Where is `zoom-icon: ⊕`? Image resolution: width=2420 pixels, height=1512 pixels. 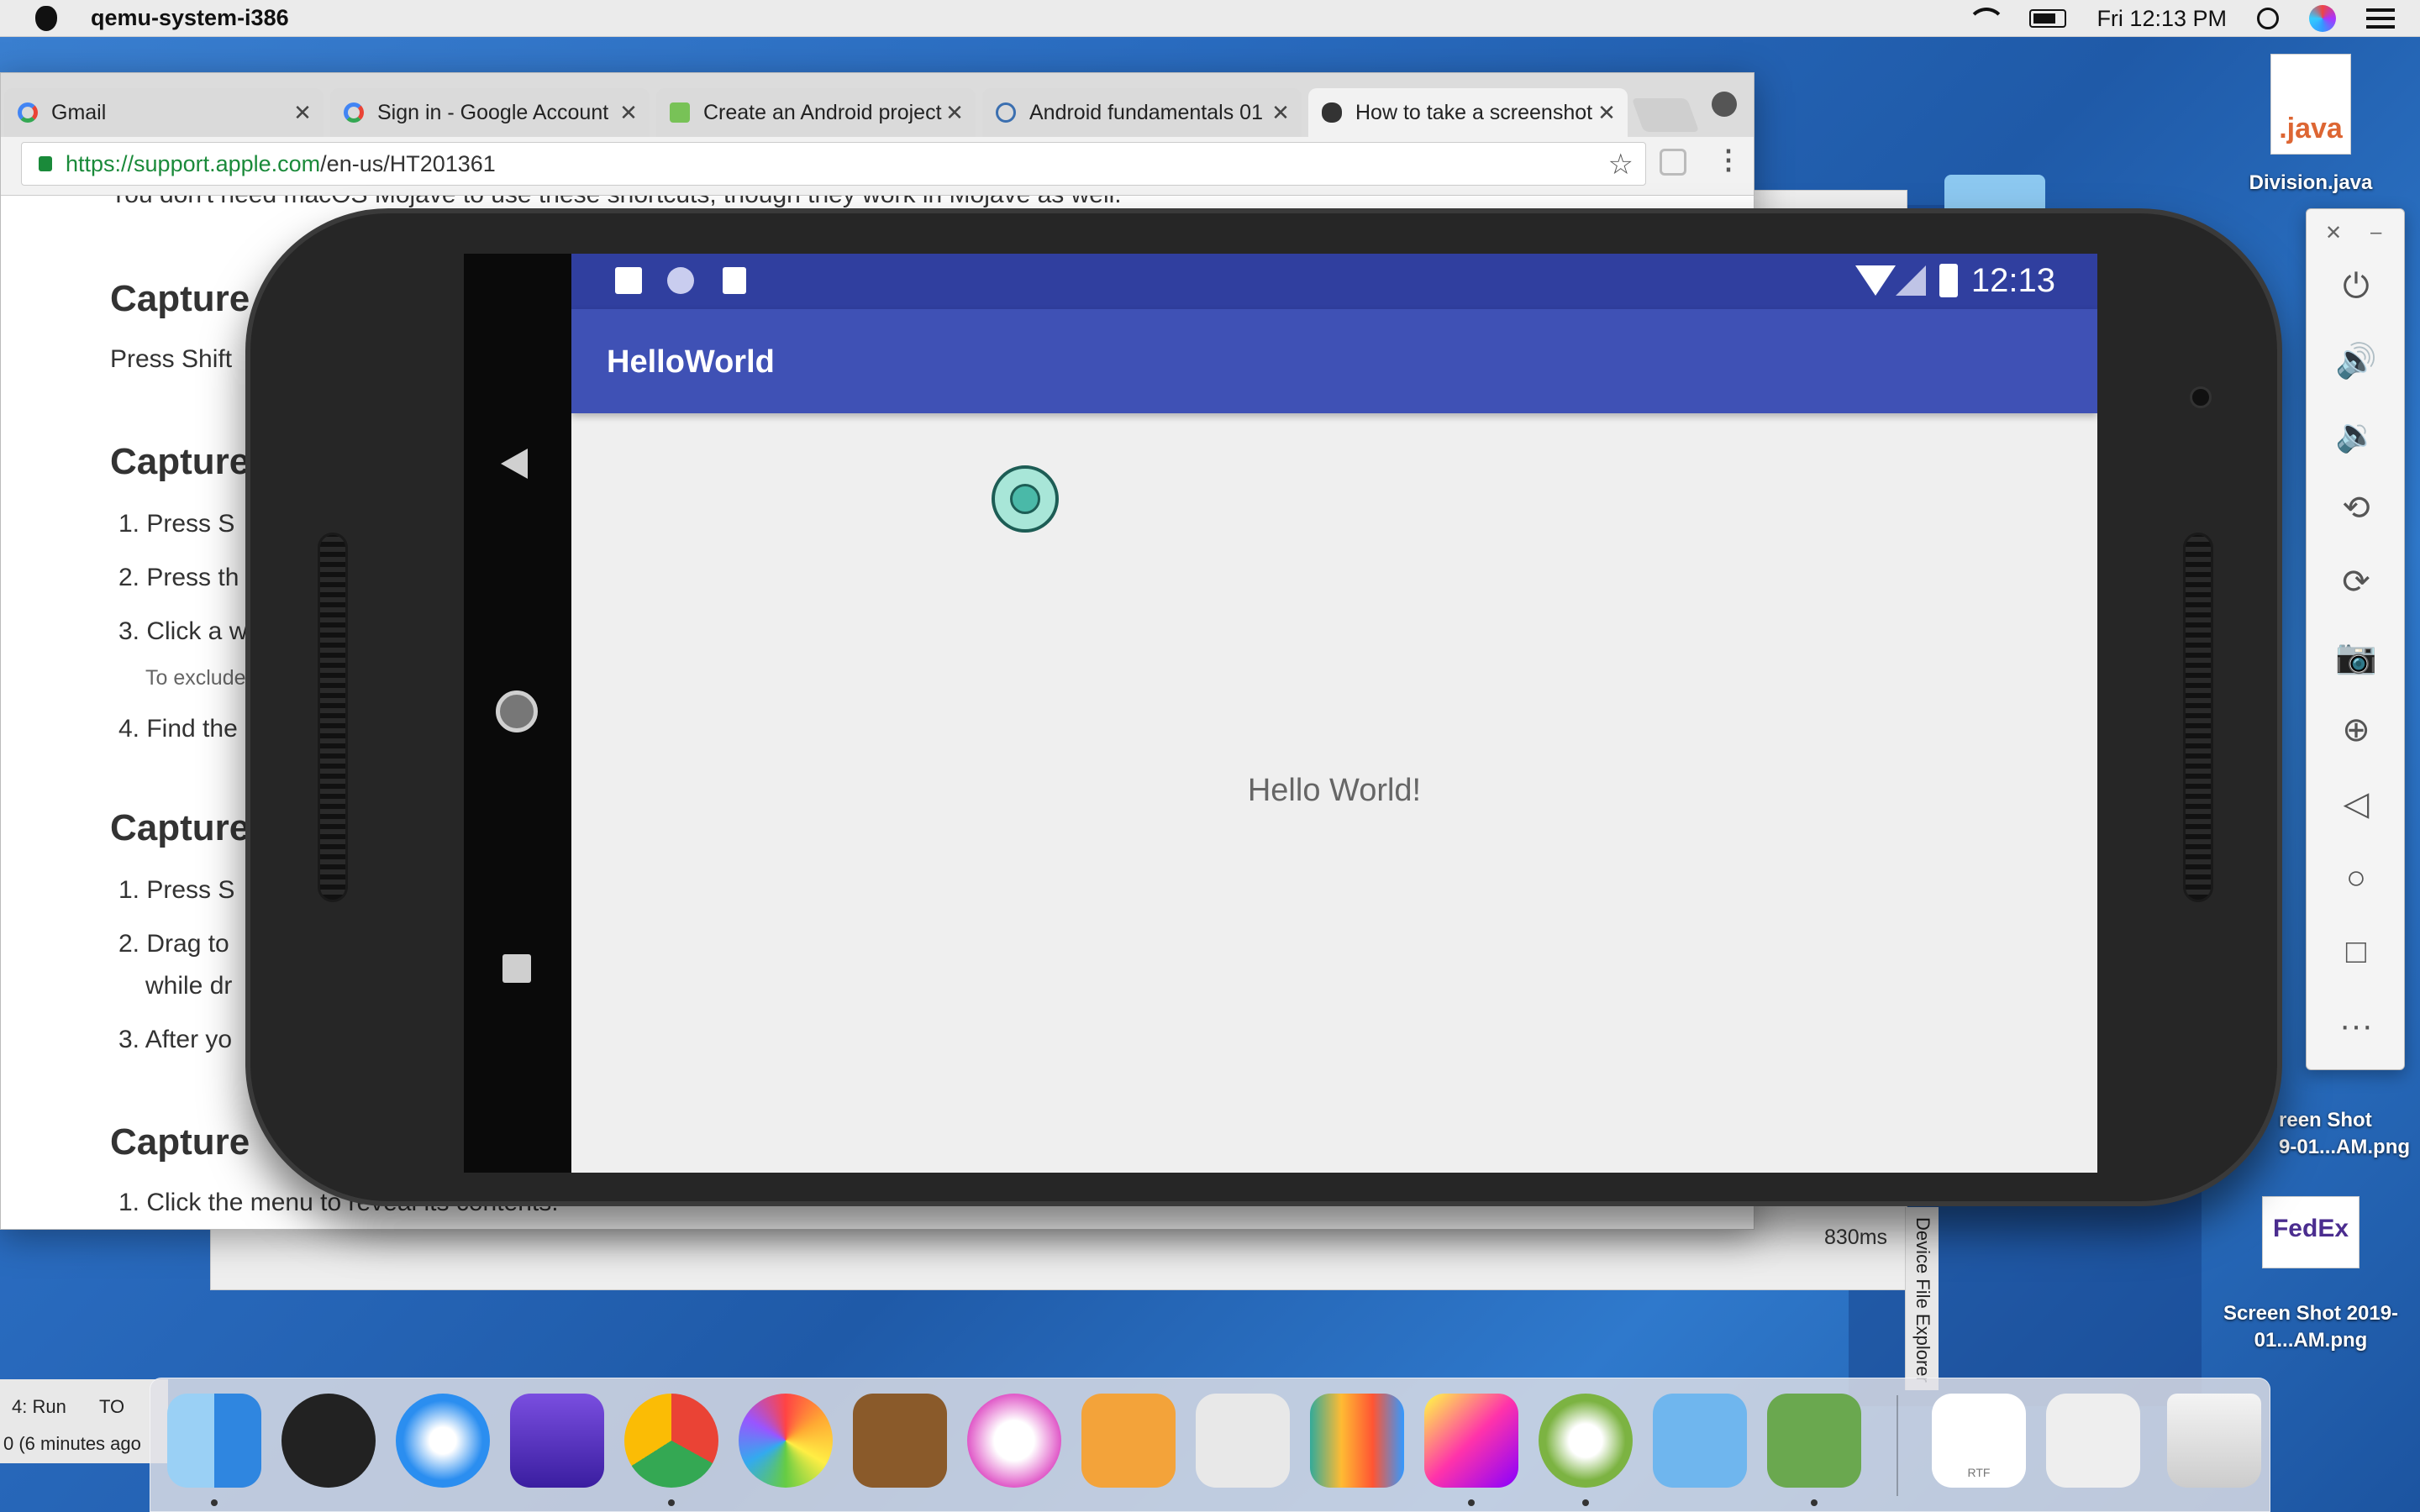
zoom-icon: ⊕ is located at coordinates (2356, 730).